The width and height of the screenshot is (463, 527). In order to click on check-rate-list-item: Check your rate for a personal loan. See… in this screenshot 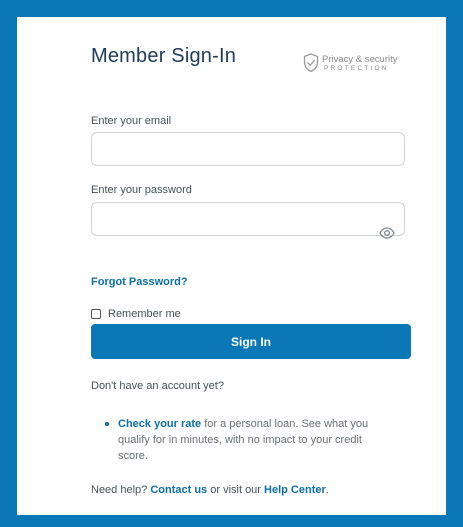, I will do `click(242, 440)`.